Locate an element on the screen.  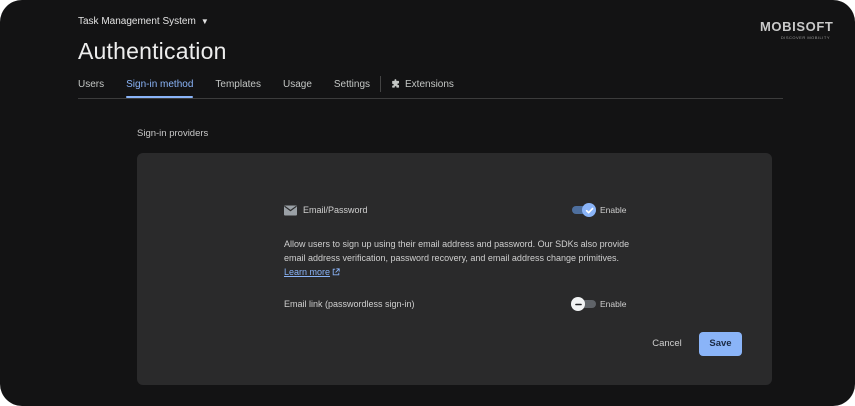
provider-name: Email/Password is located at coordinates (335, 210).